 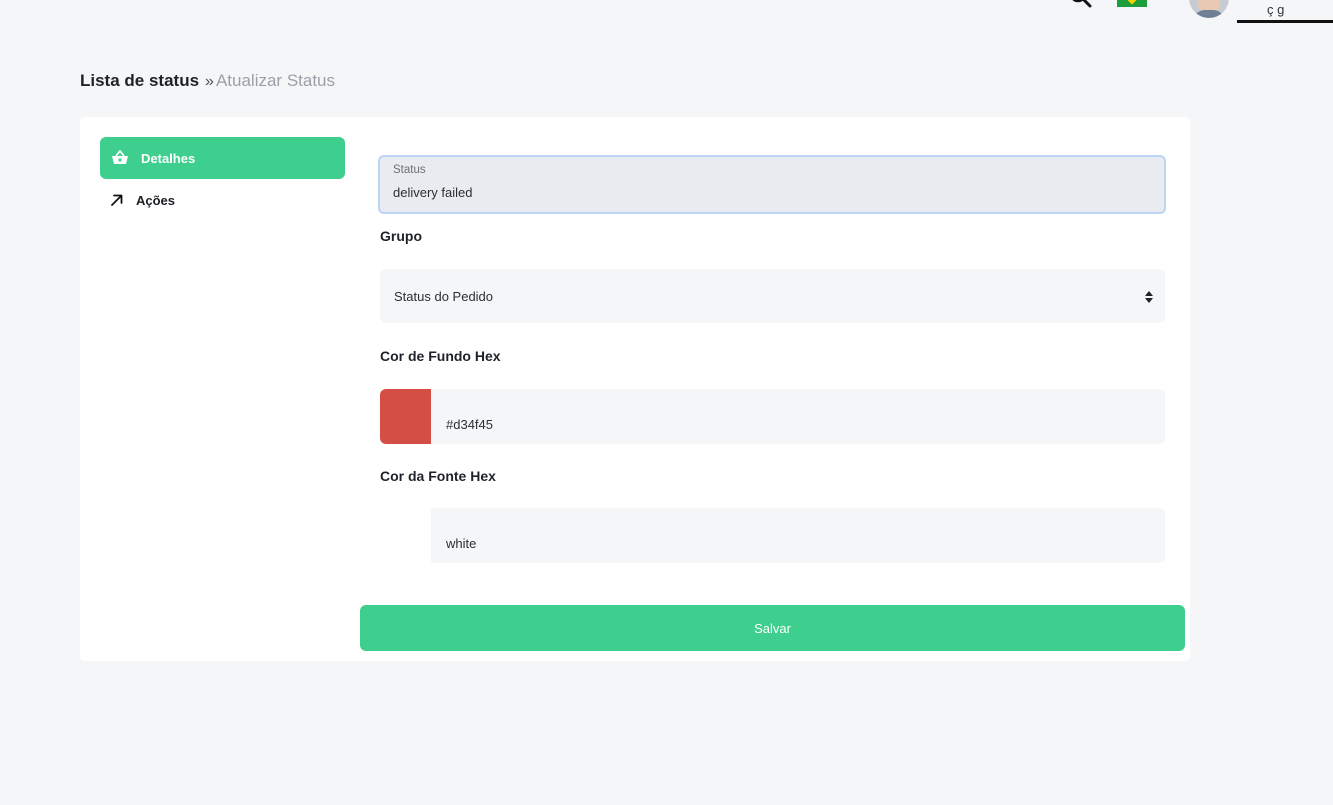 I want to click on user-name: ç g, so click(x=1276, y=9).